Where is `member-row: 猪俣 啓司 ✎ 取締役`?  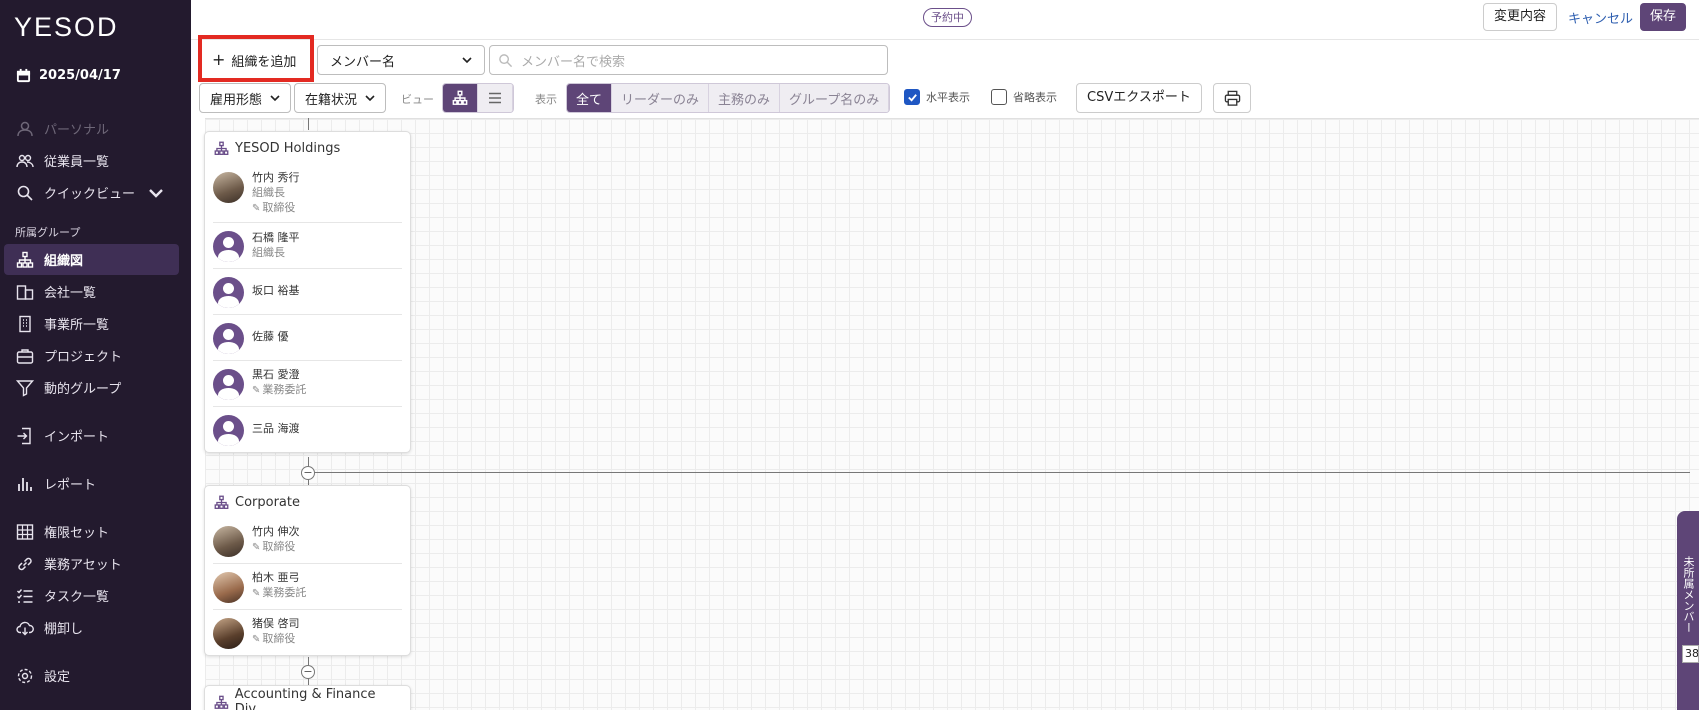
member-row: 猪俣 啓司 ✎ 取締役 is located at coordinates (307, 632).